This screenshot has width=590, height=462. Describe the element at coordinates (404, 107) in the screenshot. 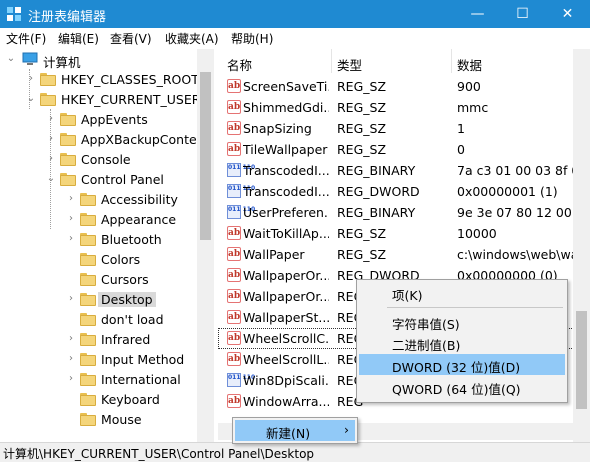

I see `value-row: ab ShimmedGdi... REG_SZ mmc` at that location.